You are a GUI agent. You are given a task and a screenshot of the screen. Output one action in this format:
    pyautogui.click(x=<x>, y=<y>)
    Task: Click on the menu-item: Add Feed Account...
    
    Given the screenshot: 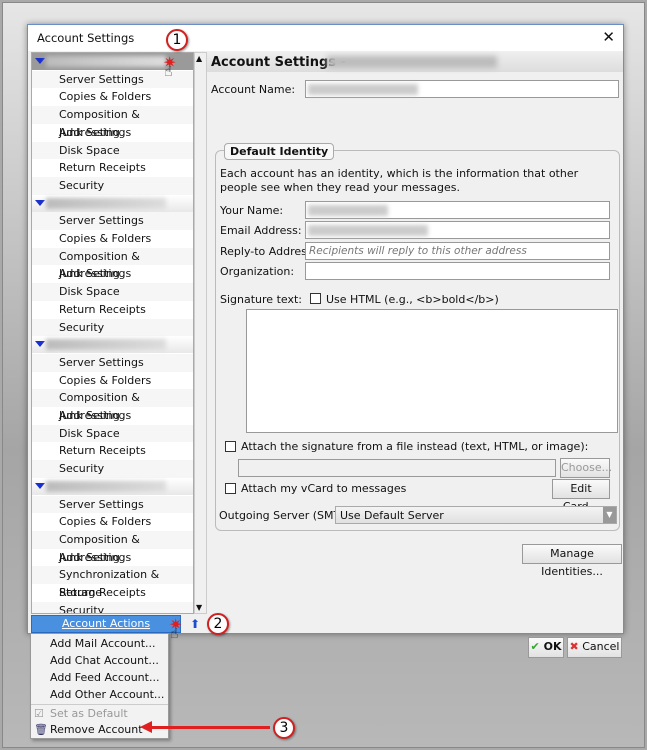 What is the action you would take?
    pyautogui.click(x=99, y=677)
    